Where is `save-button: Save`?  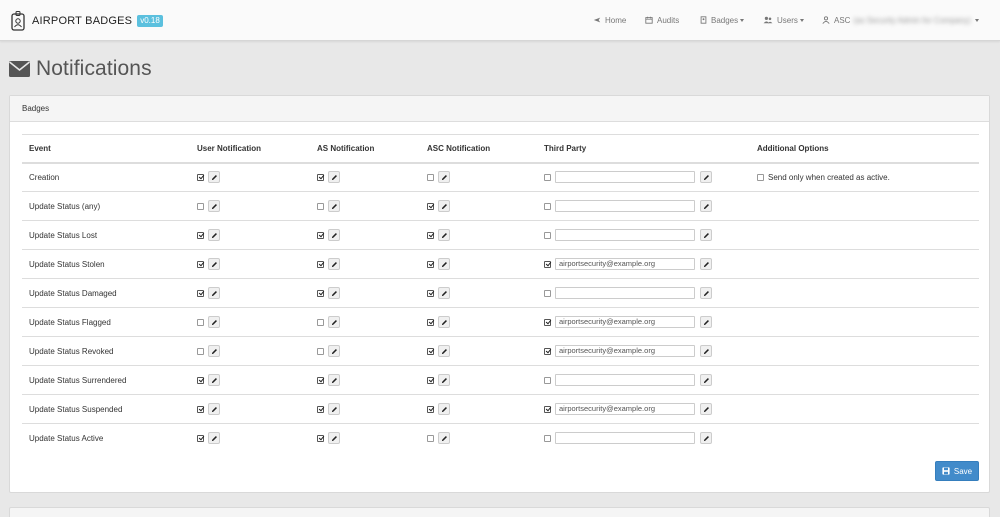 save-button: Save is located at coordinates (957, 471).